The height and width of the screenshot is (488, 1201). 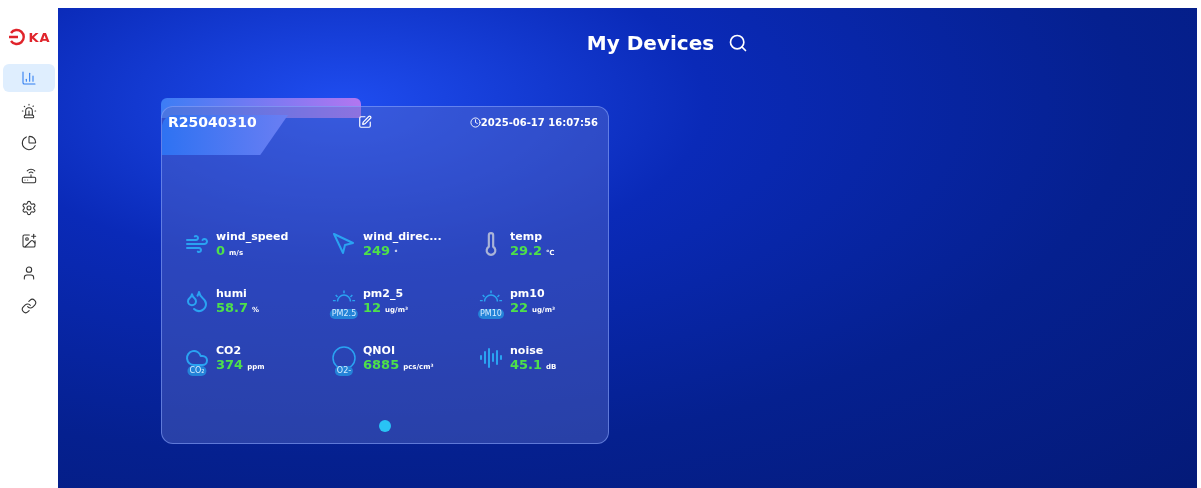 What do you see at coordinates (197, 371) in the screenshot?
I see `icon-label: CO₂` at bounding box center [197, 371].